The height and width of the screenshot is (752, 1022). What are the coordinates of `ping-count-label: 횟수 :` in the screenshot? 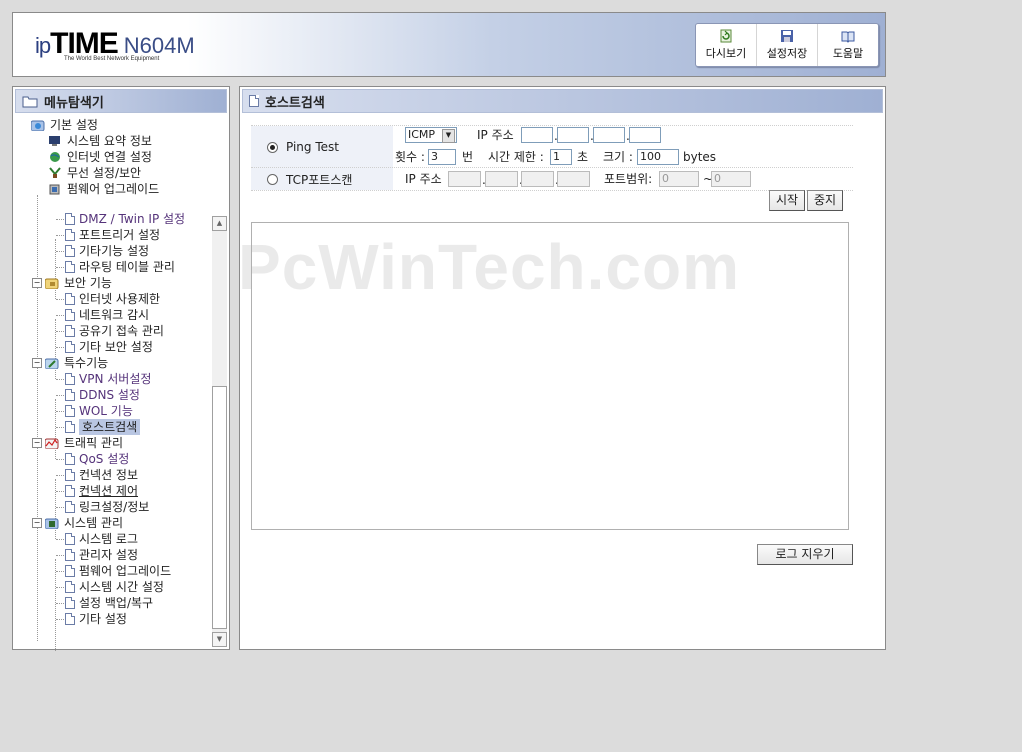 It's located at (410, 157).